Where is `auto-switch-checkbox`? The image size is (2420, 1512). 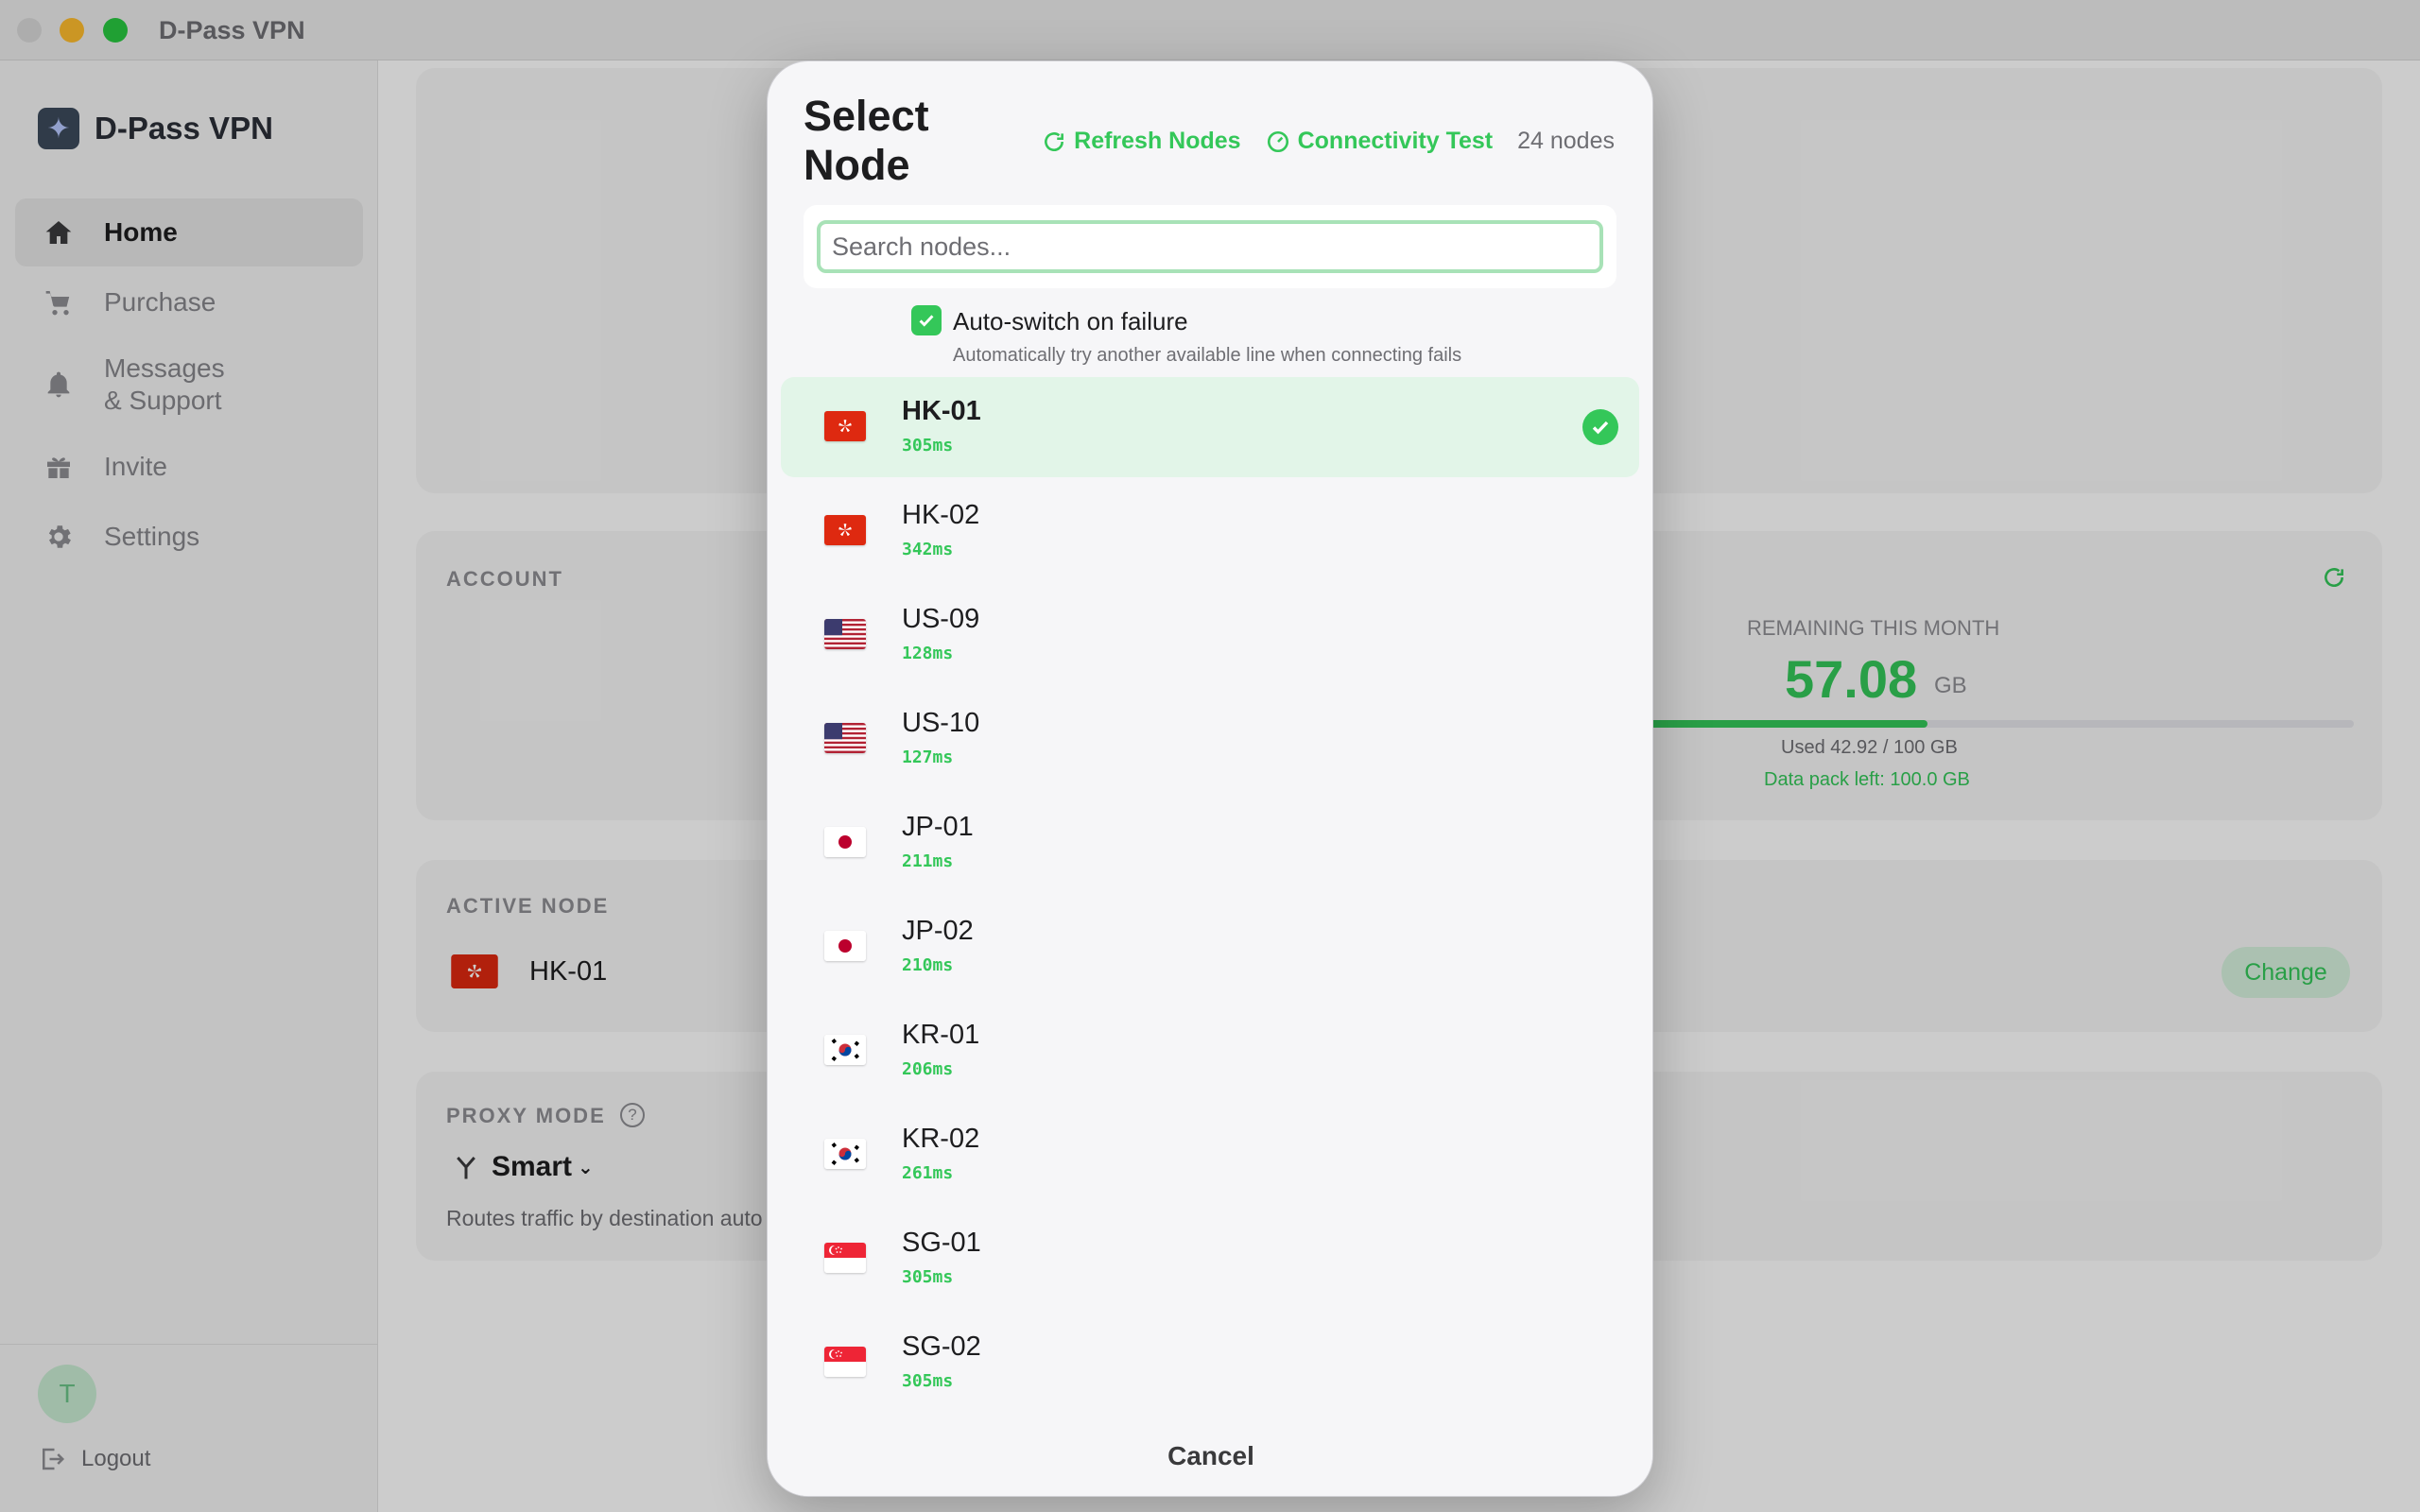 auto-switch-checkbox is located at coordinates (927, 320).